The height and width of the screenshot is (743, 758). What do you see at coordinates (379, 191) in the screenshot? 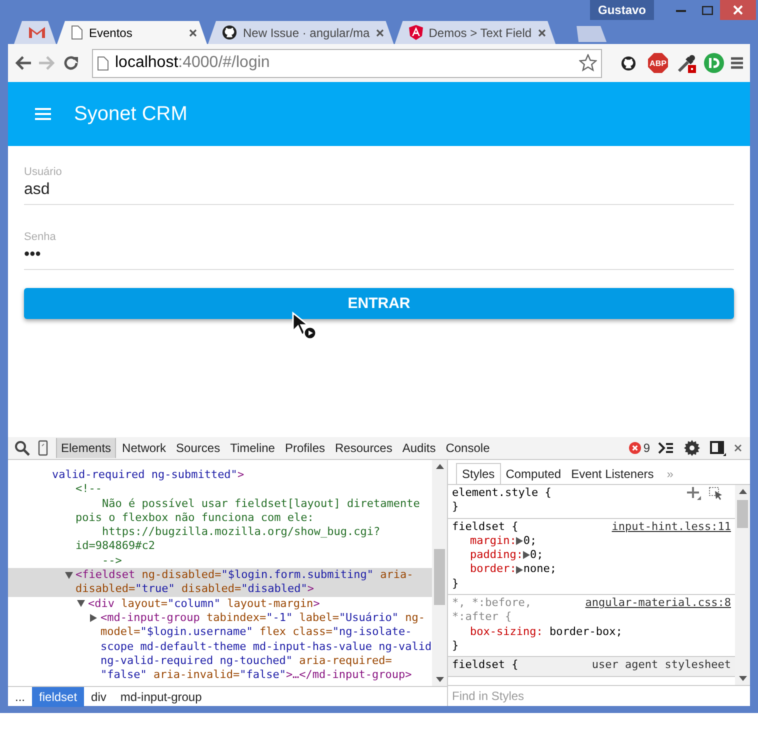
I see `input-field: asd` at bounding box center [379, 191].